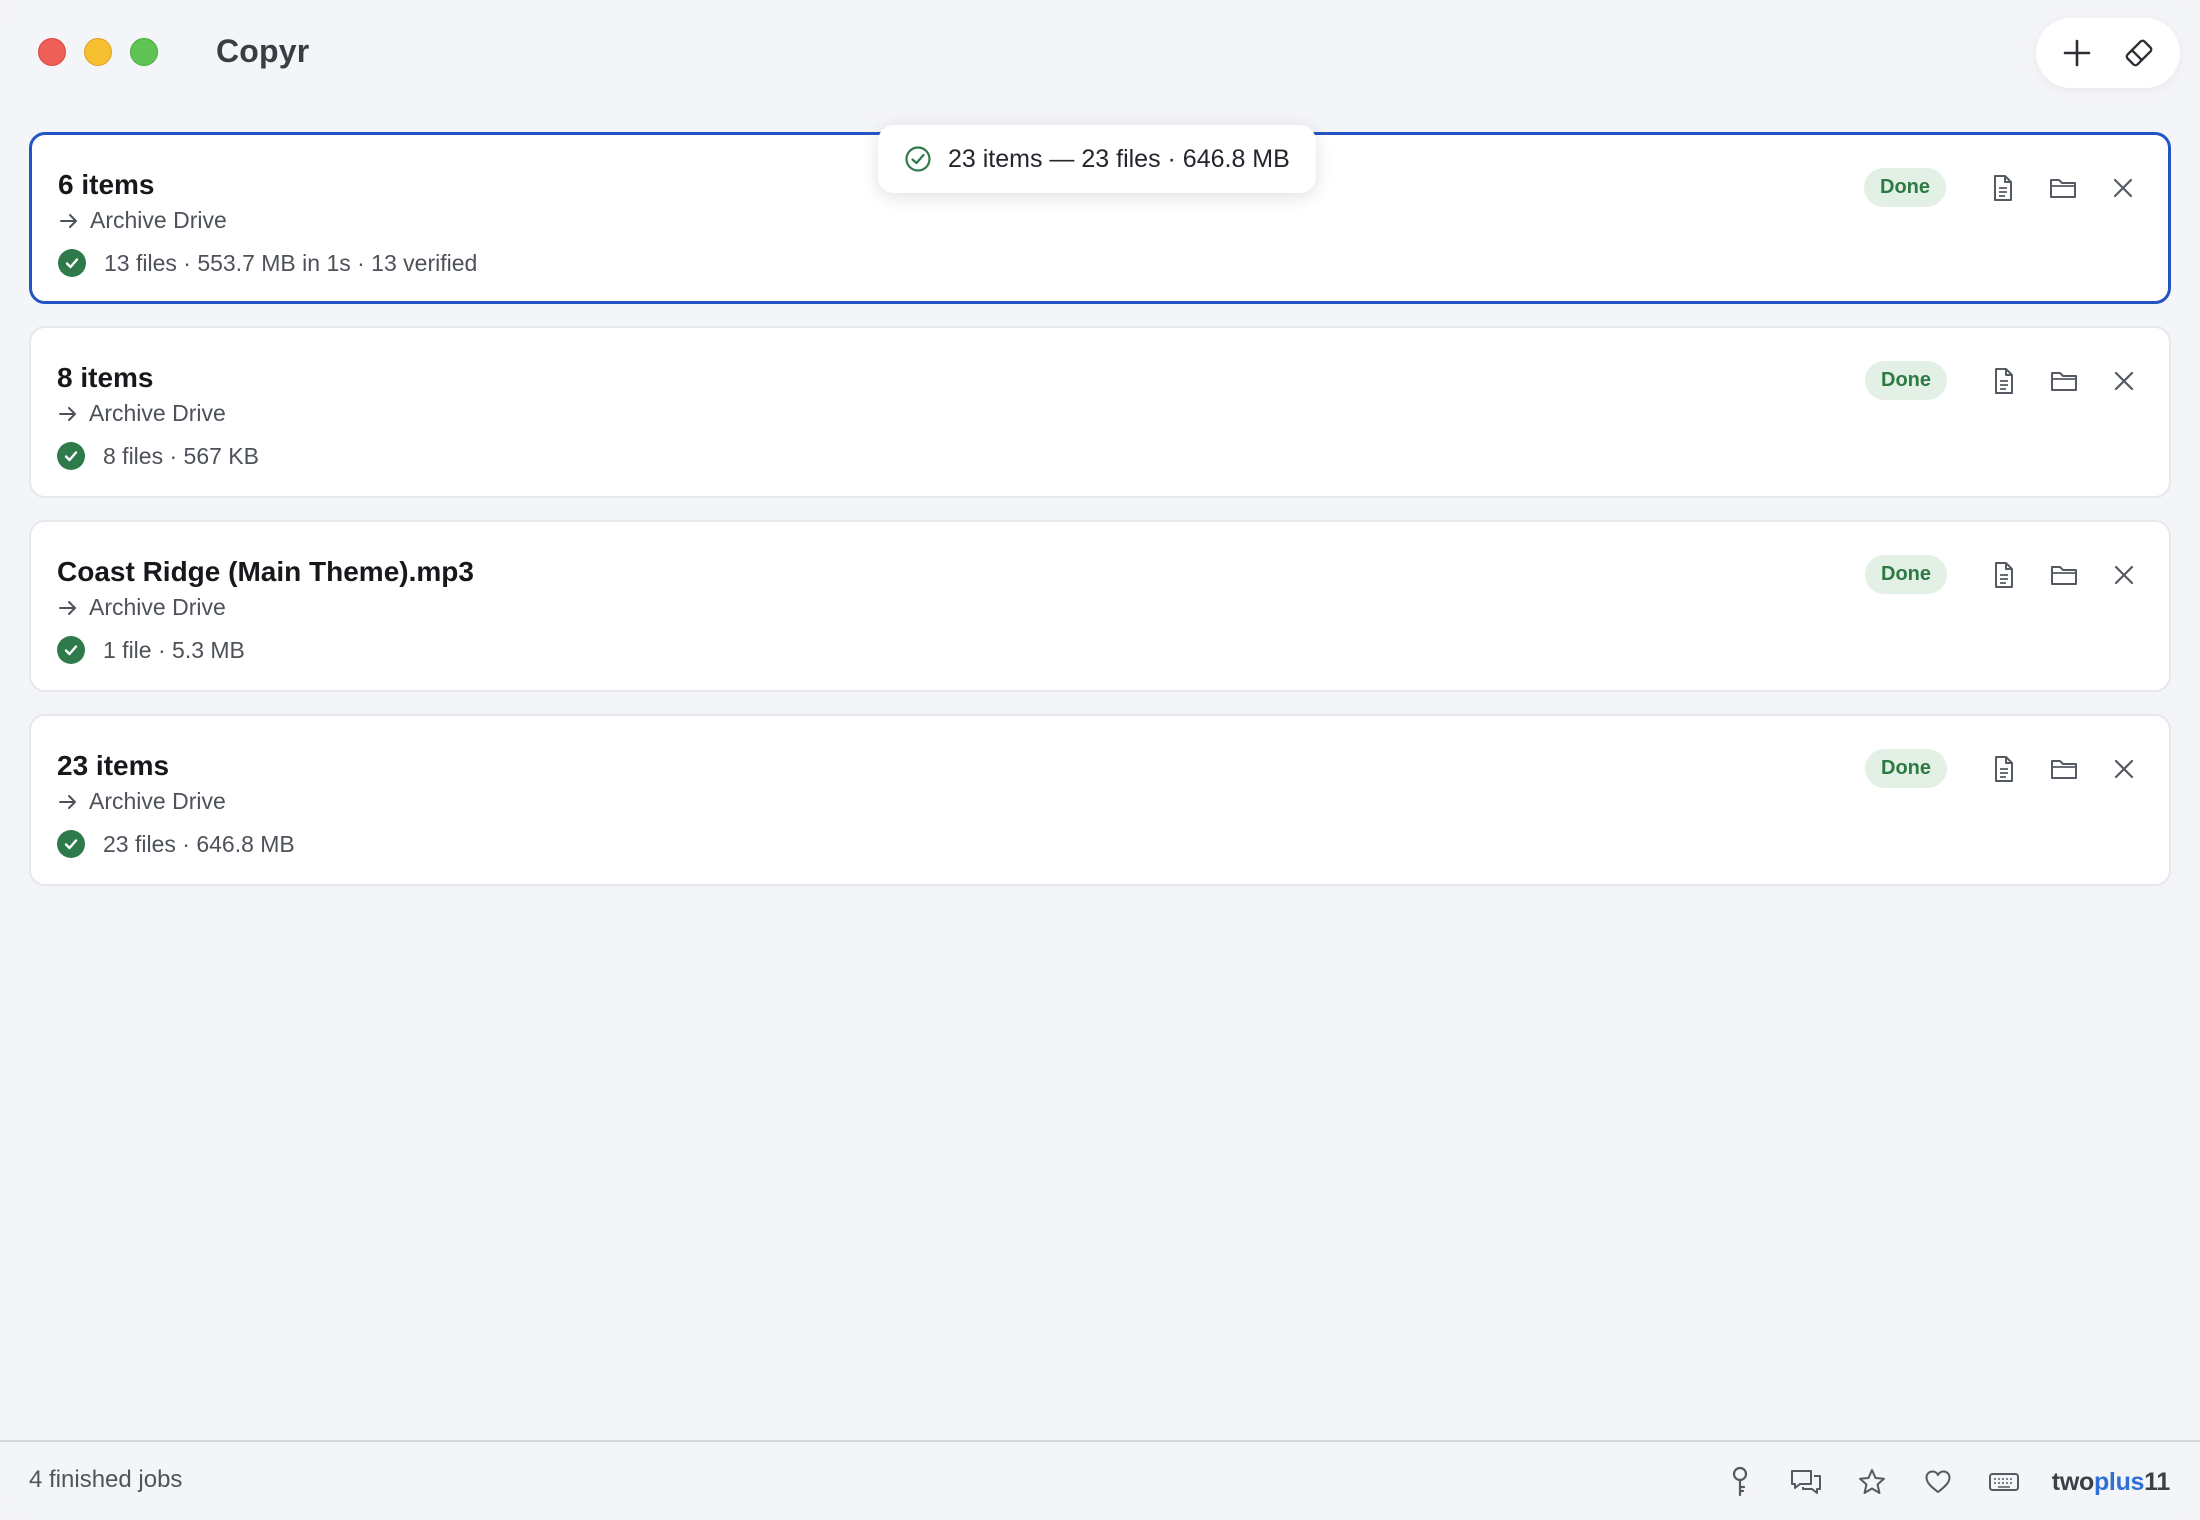 This screenshot has height=1520, width=2200. What do you see at coordinates (2108, 53) in the screenshot?
I see `title-actions` at bounding box center [2108, 53].